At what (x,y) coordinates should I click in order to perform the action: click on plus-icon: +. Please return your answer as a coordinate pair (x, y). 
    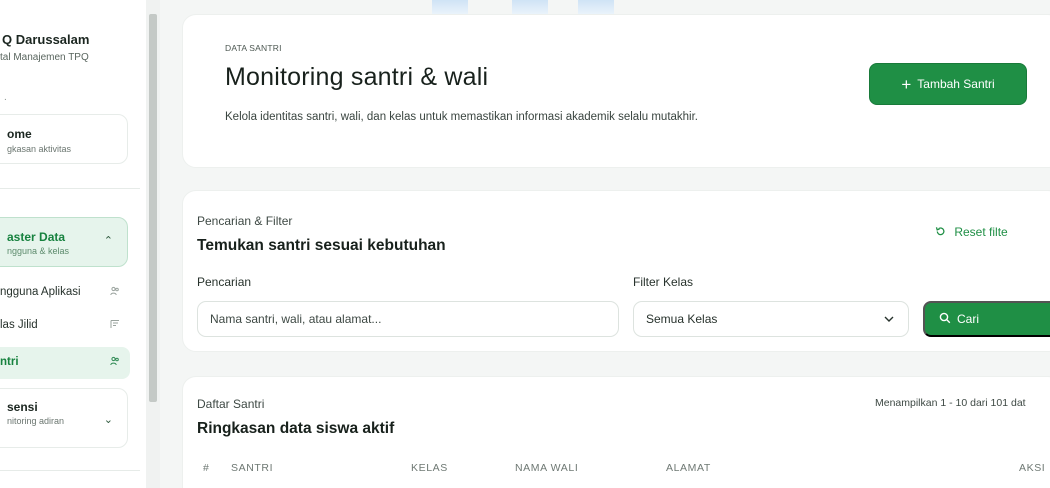
    Looking at the image, I should click on (906, 84).